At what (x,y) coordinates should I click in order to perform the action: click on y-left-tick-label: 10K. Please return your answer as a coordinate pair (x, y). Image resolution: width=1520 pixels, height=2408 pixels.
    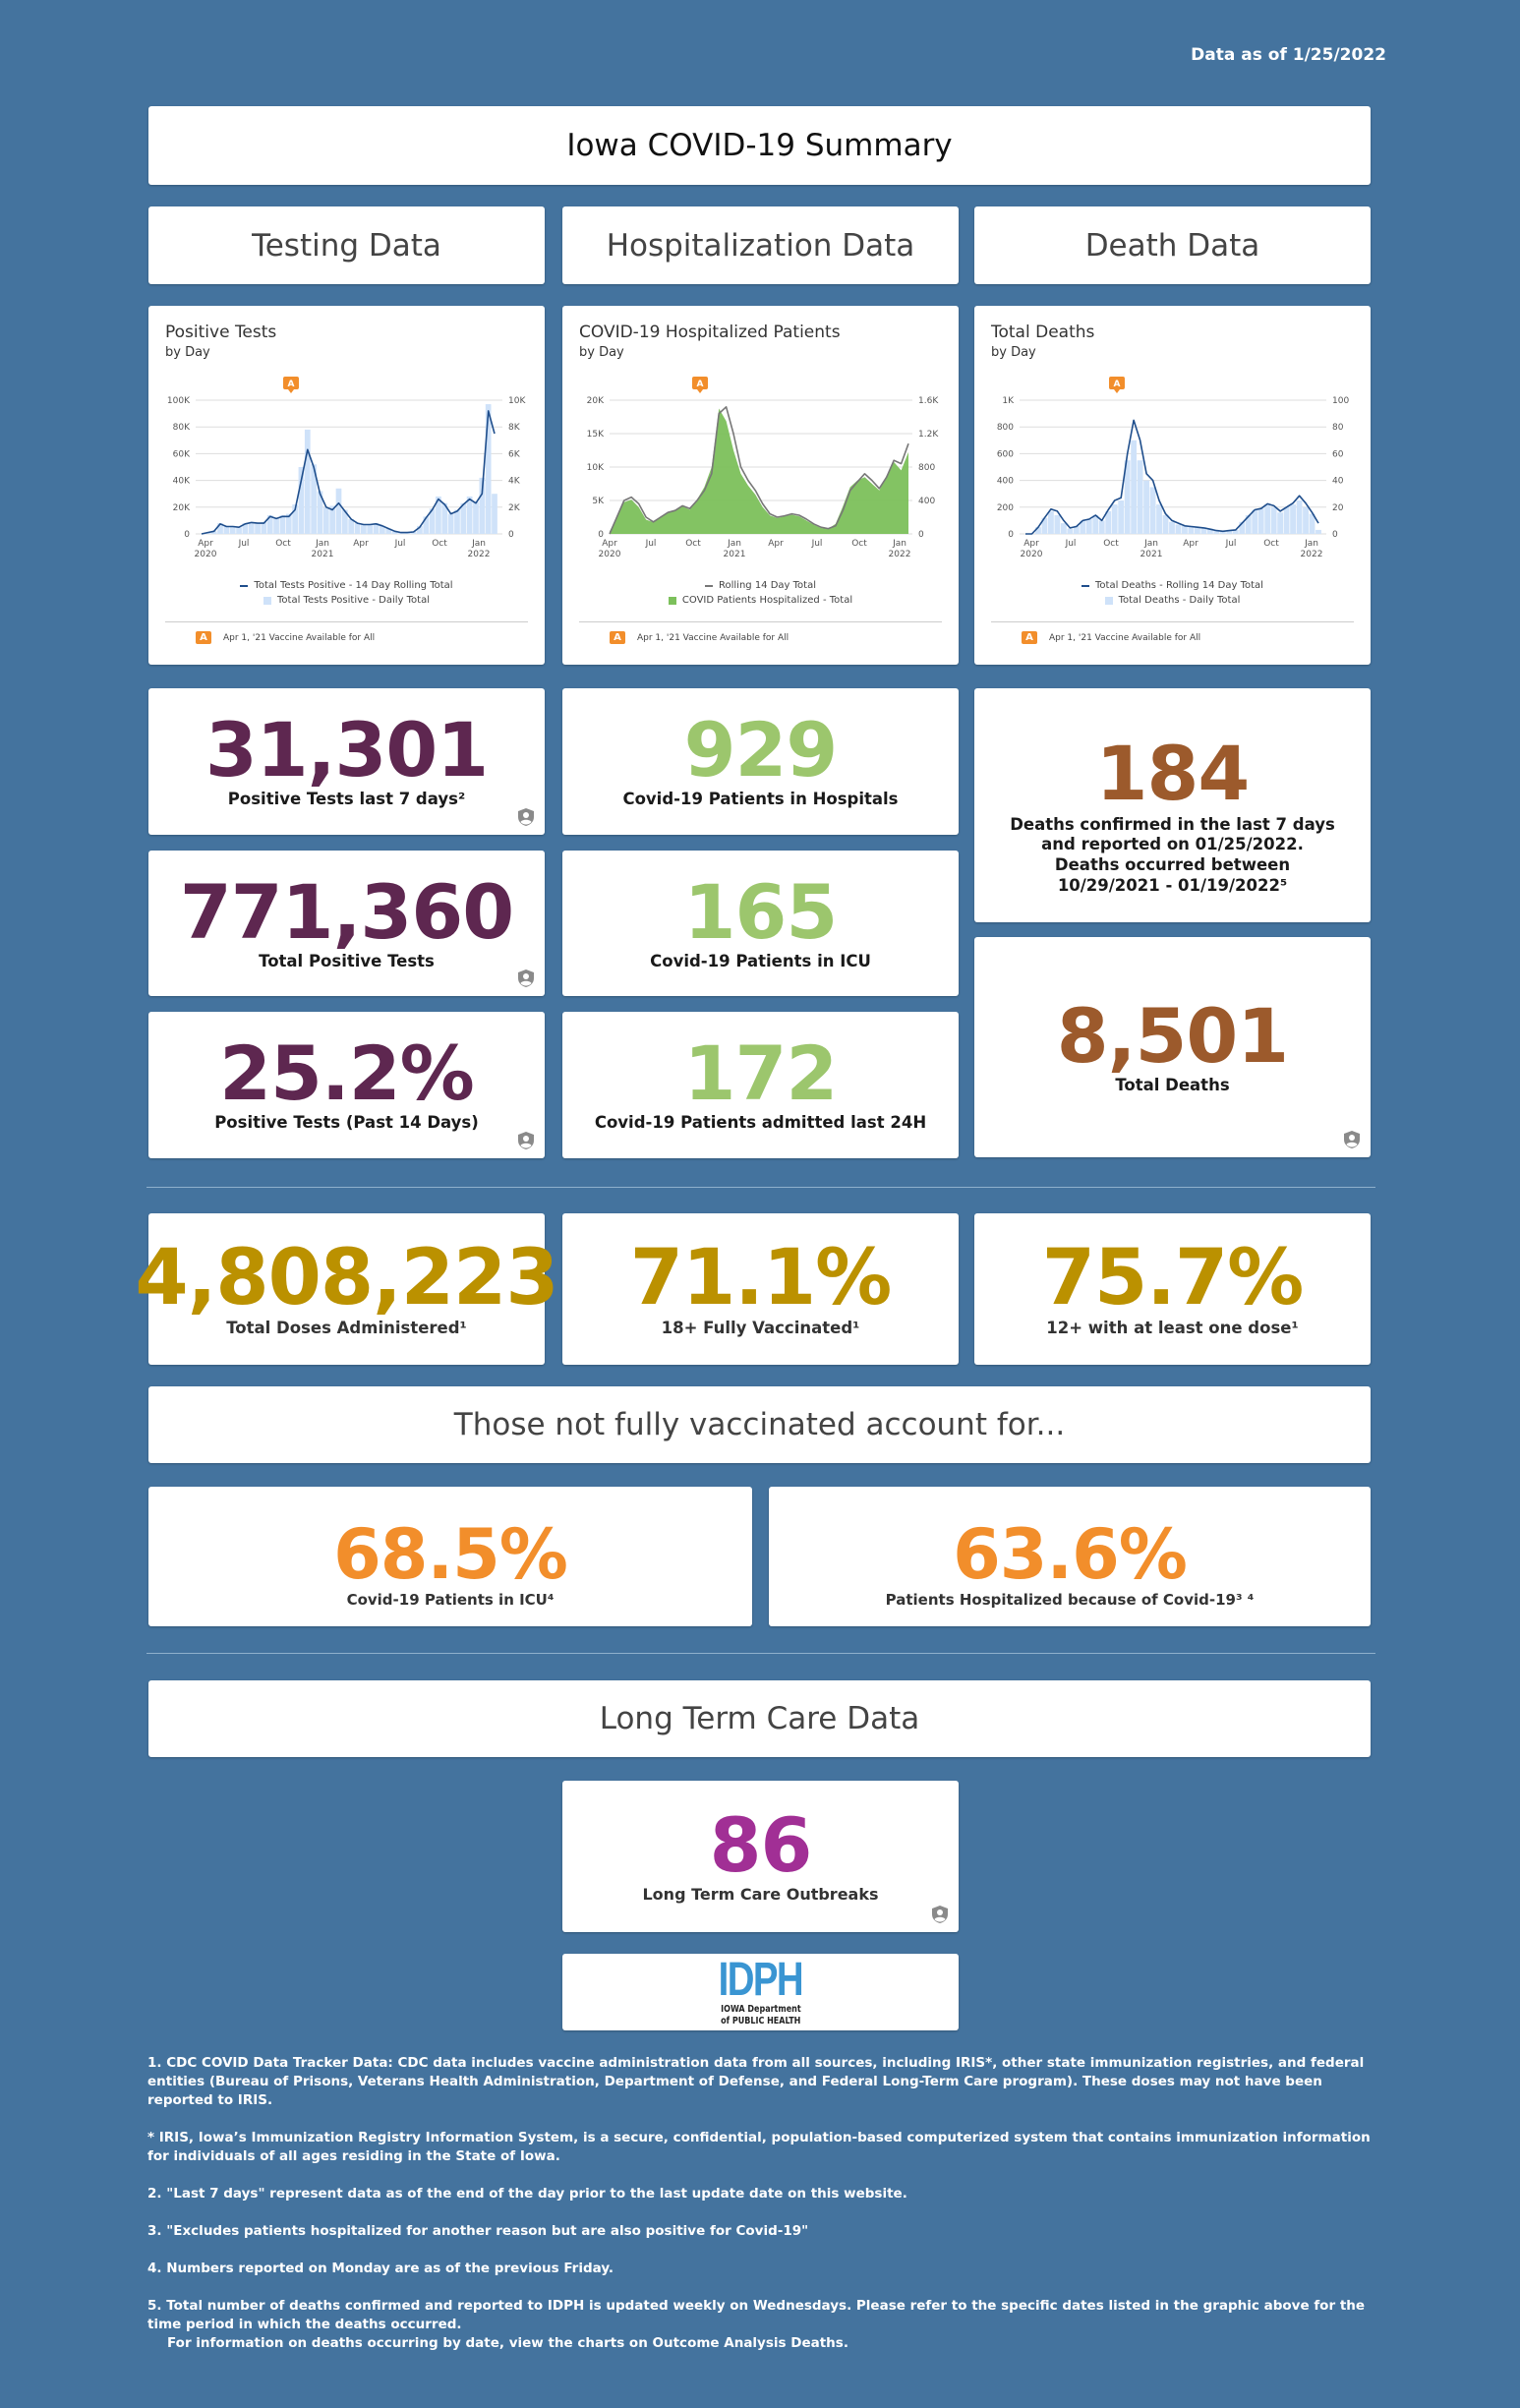
    Looking at the image, I should click on (596, 468).